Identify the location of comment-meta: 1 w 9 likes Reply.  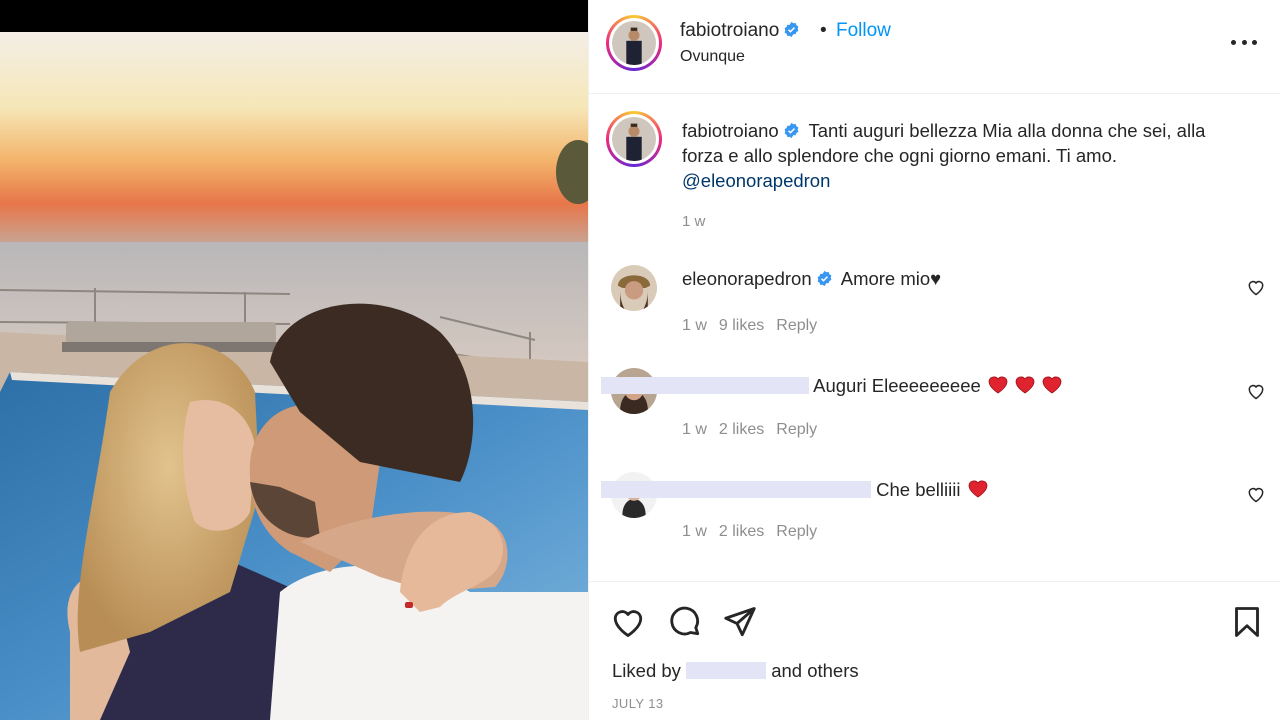
(755, 326).